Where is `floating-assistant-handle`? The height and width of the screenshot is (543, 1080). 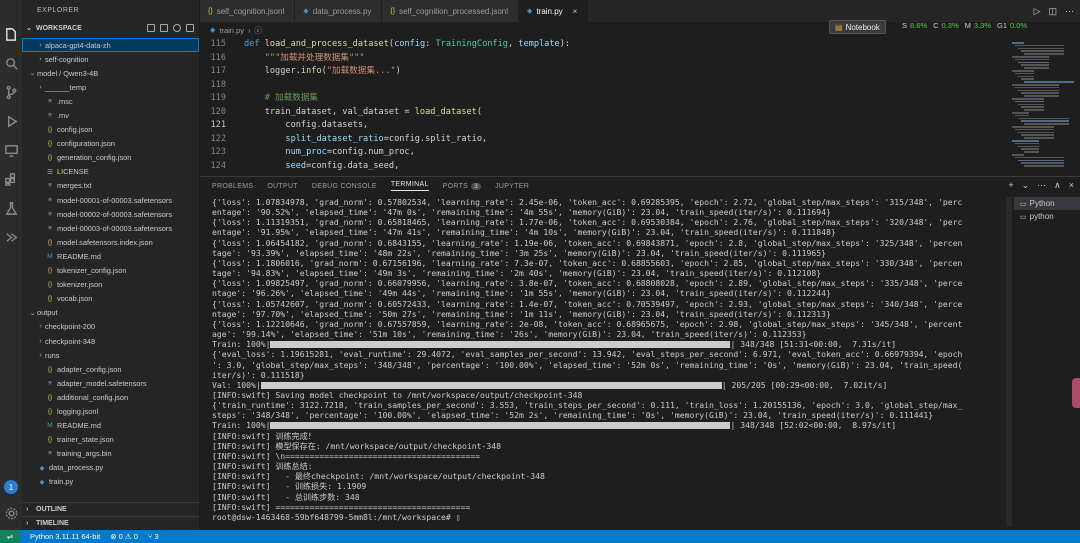 floating-assistant-handle is located at coordinates (1076, 393).